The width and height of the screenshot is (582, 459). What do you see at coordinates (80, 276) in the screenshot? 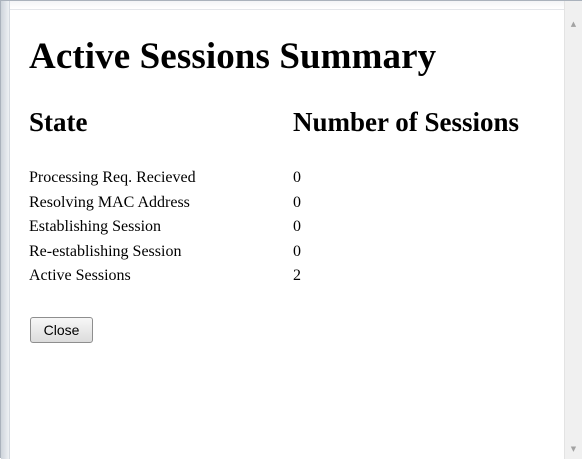
I see `state-cell: Active Sessions` at bounding box center [80, 276].